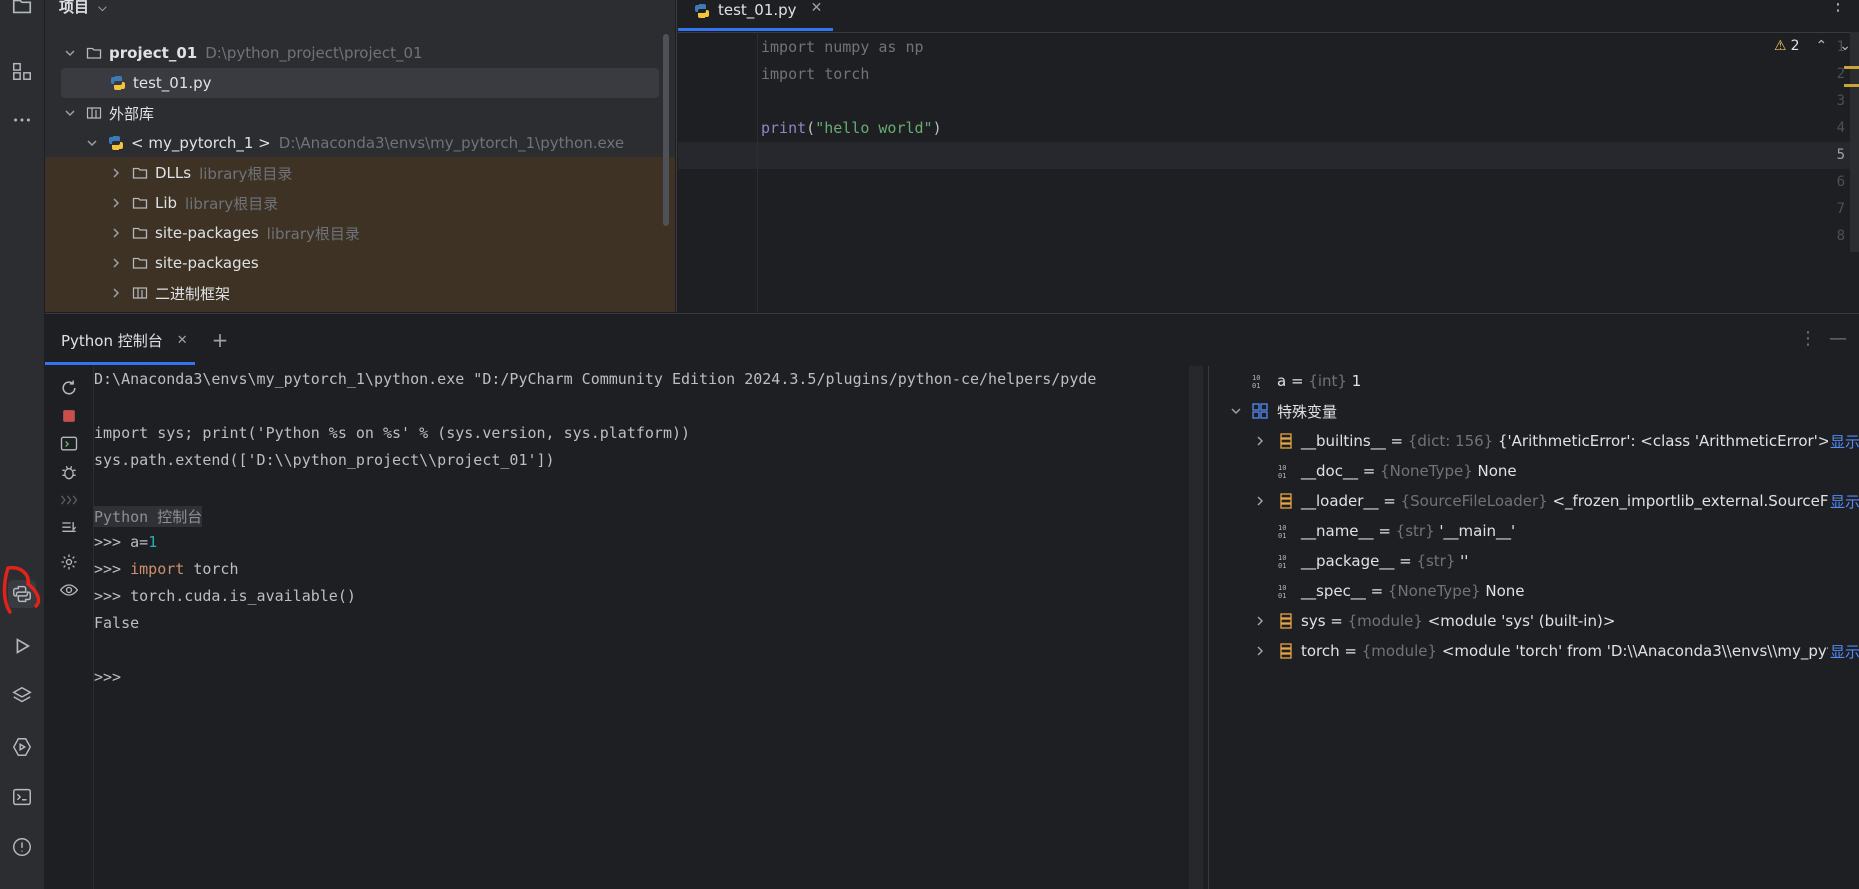  What do you see at coordinates (69, 388) in the screenshot?
I see `rerun-icon` at bounding box center [69, 388].